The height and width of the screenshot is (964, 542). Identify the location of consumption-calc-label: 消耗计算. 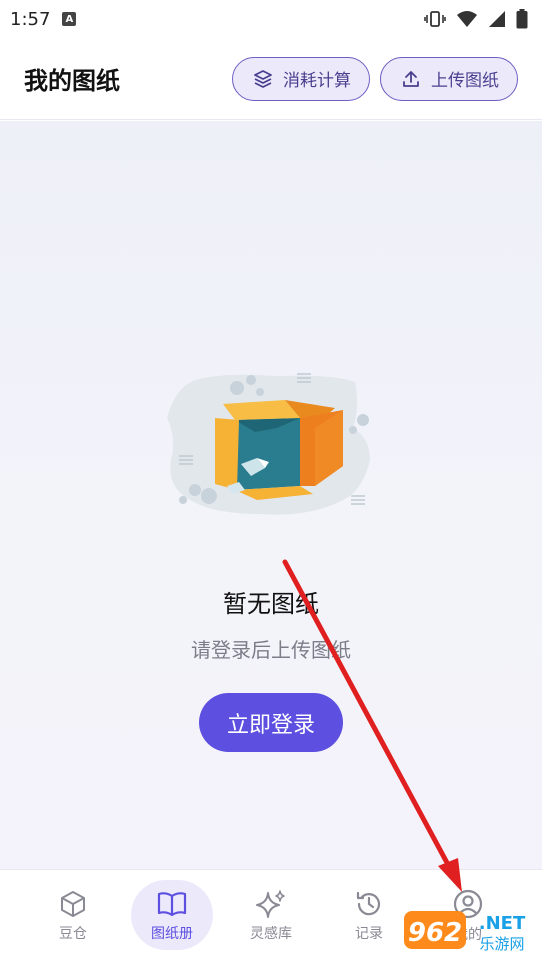
(317, 81).